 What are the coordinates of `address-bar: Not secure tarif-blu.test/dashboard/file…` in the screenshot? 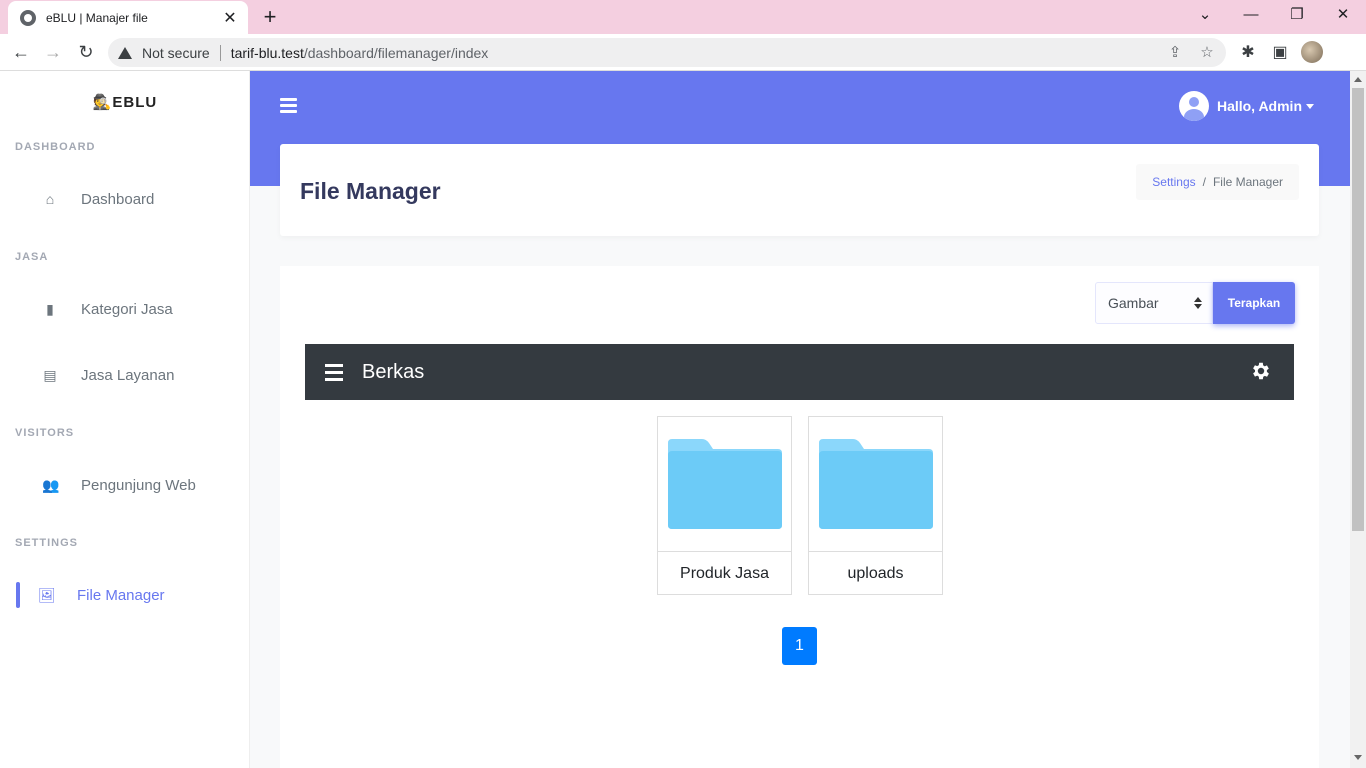 It's located at (667, 52).